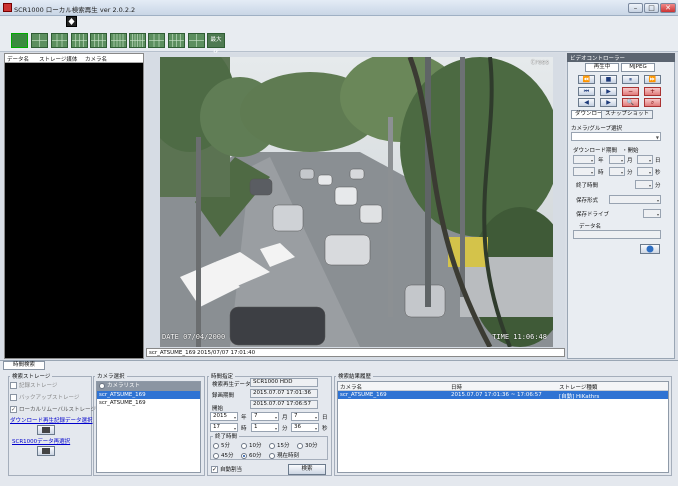  Describe the element at coordinates (224, 427) in the screenshot. I see `hour-select: 17 ▾` at that location.